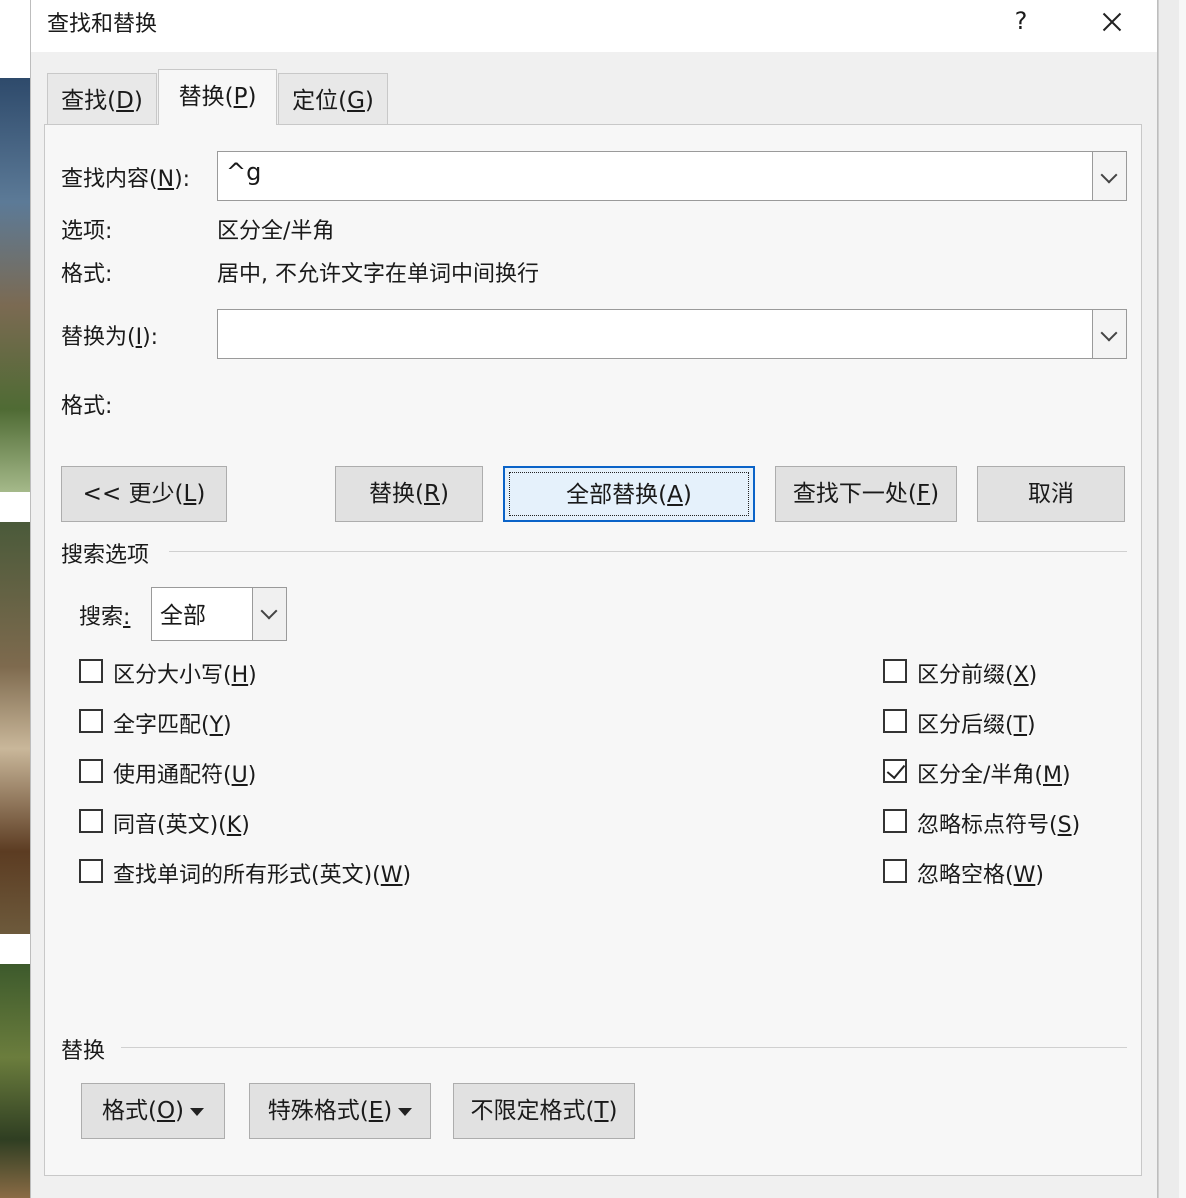 This screenshot has height=1198, width=1186. Describe the element at coordinates (83, 1051) in the screenshot. I see `replace-section-title: 替换` at that location.